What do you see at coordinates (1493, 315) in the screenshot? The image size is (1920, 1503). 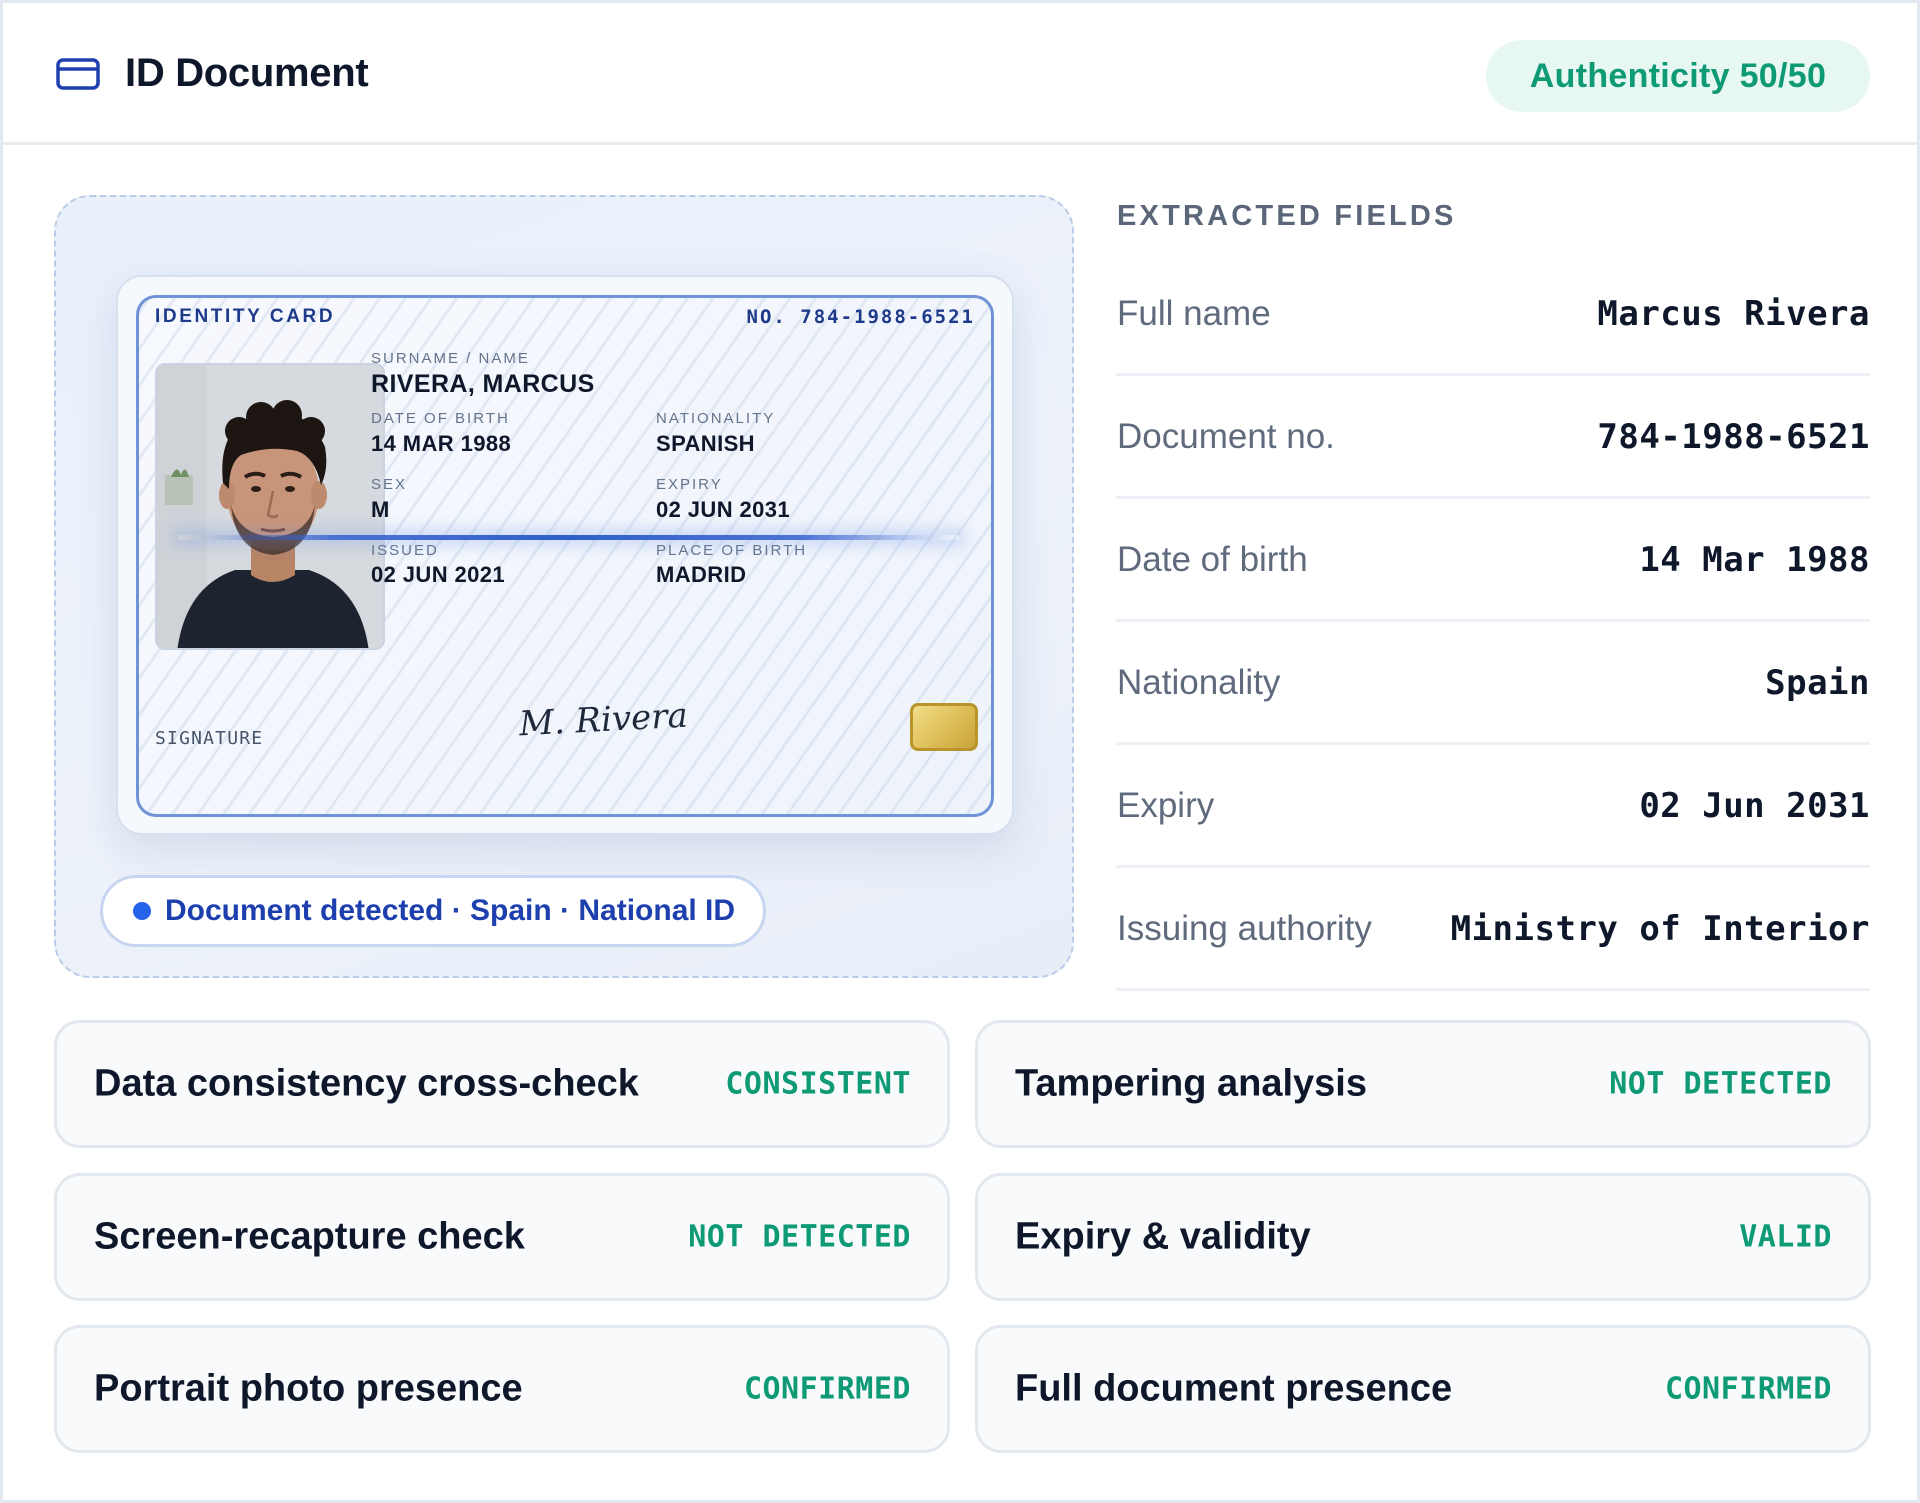 I see `field-row-full-name: Full name Marcus Rivera` at bounding box center [1493, 315].